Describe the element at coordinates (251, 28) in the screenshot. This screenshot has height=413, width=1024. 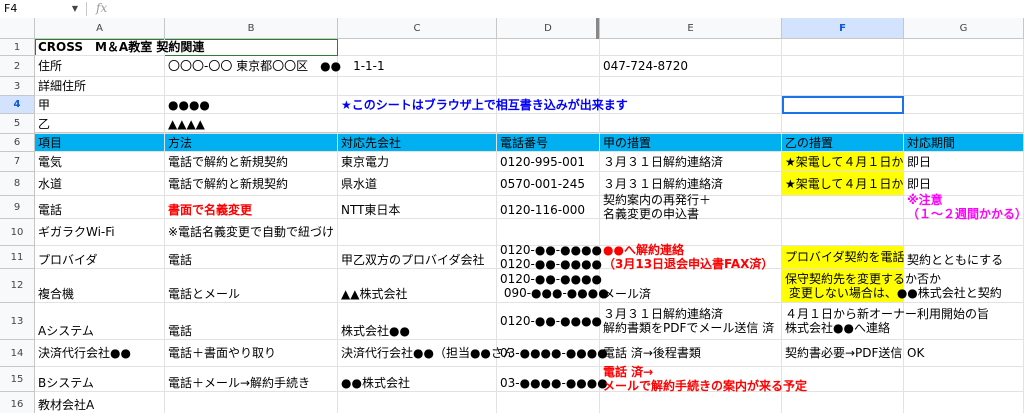
I see `column-header-b: B` at that location.